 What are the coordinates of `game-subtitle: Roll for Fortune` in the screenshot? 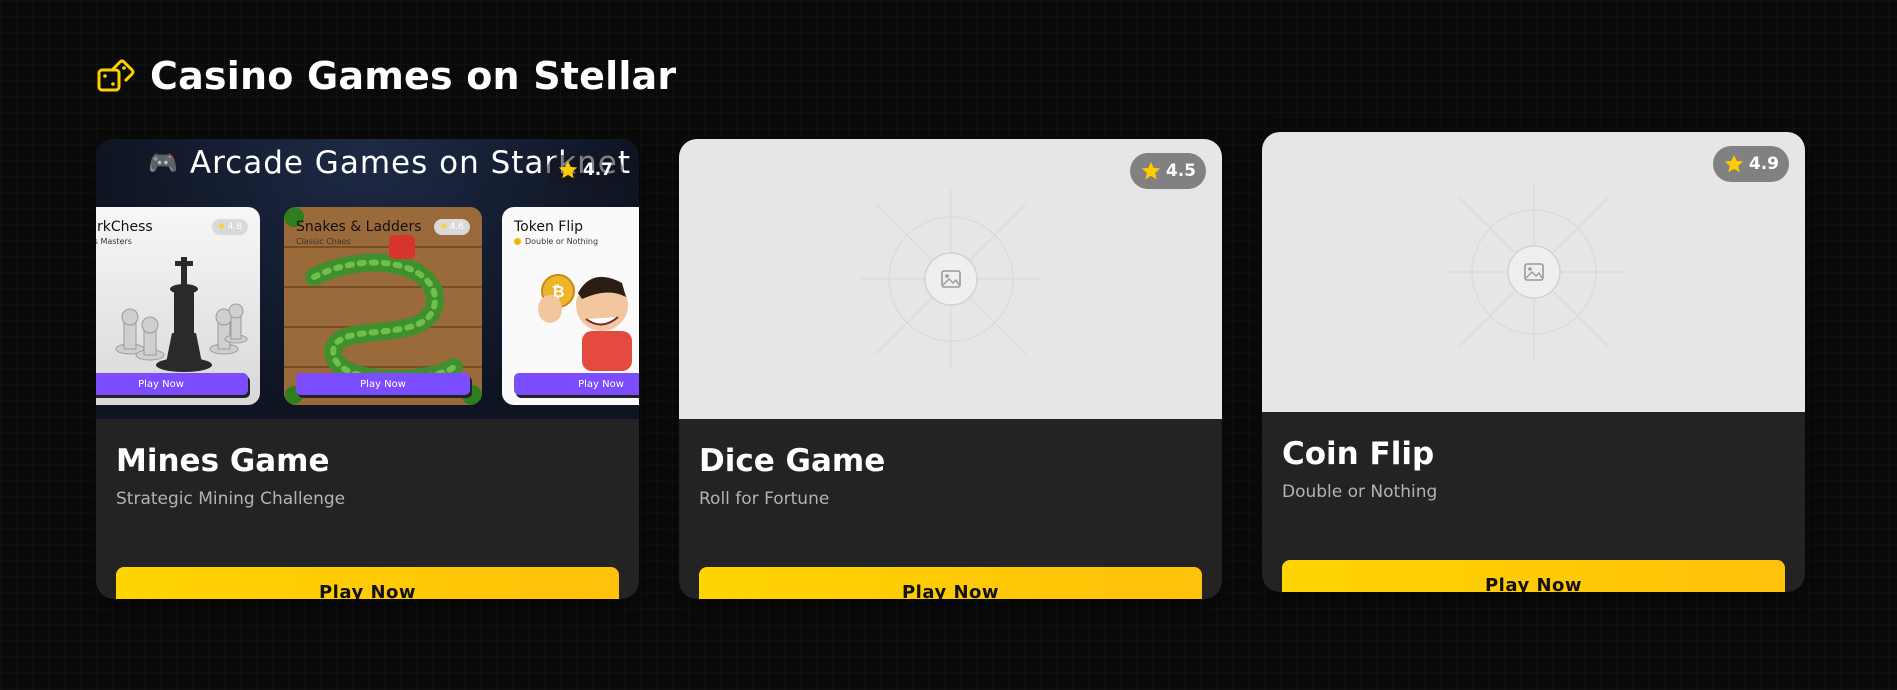 It's located at (764, 499).